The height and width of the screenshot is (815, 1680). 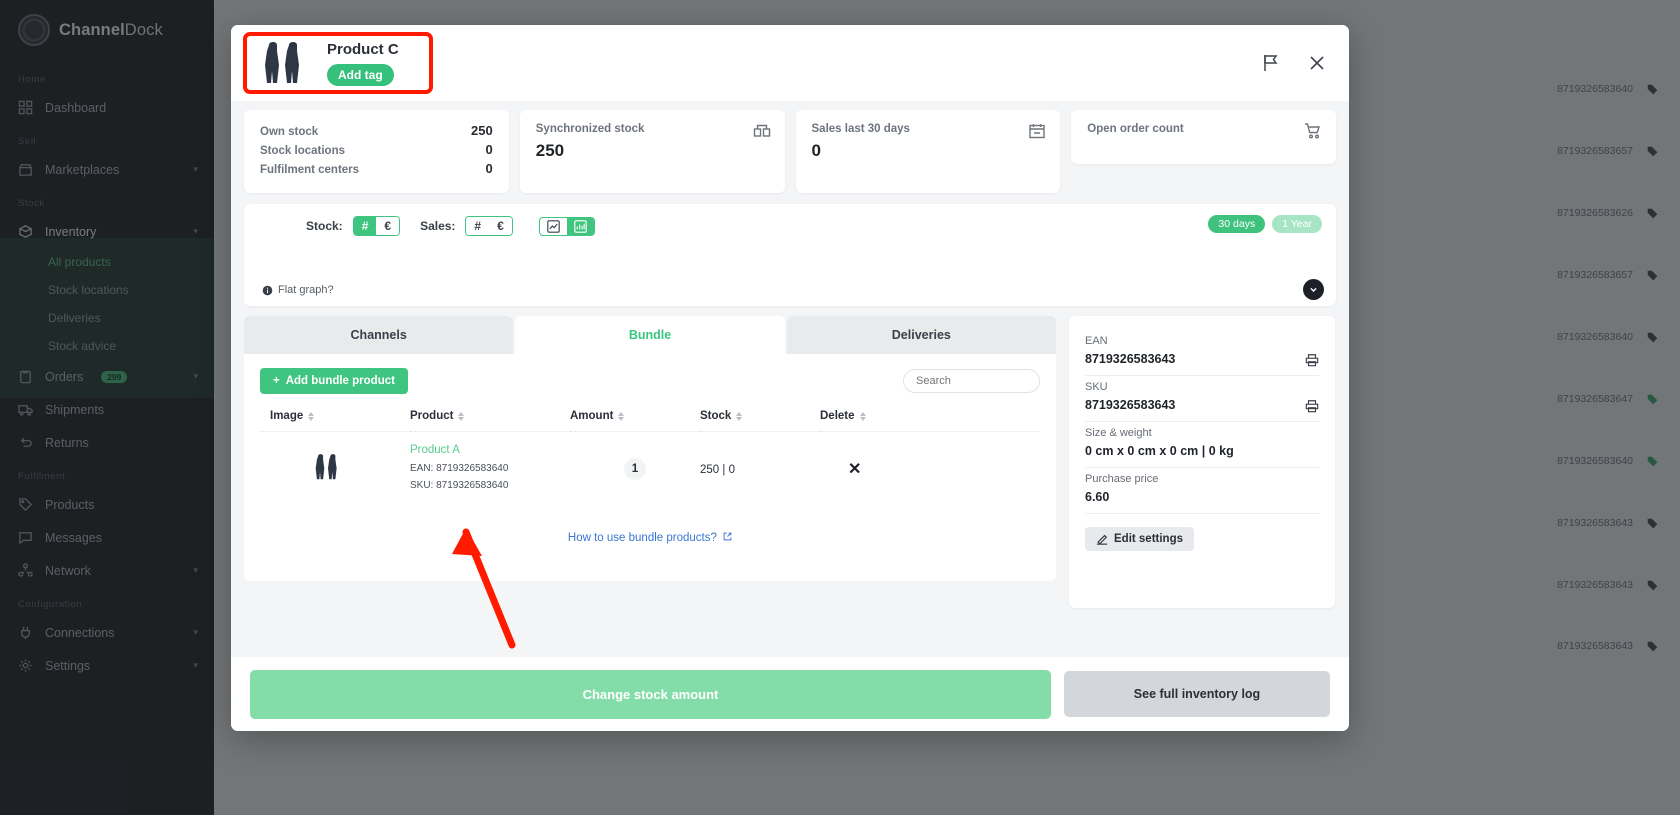 What do you see at coordinates (854, 469) in the screenshot?
I see `delete-row-button: ✕` at bounding box center [854, 469].